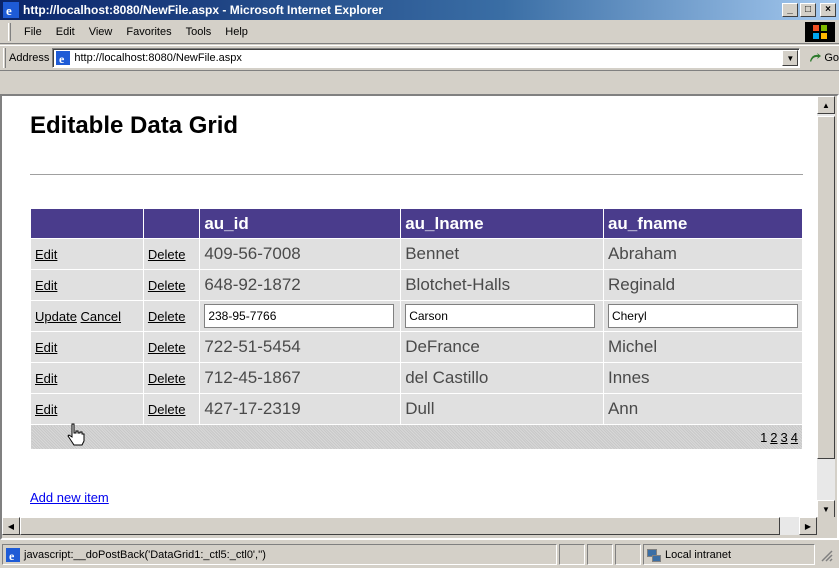 The image size is (839, 568). Describe the element at coordinates (56, 316) in the screenshot. I see `update-link: Update` at that location.